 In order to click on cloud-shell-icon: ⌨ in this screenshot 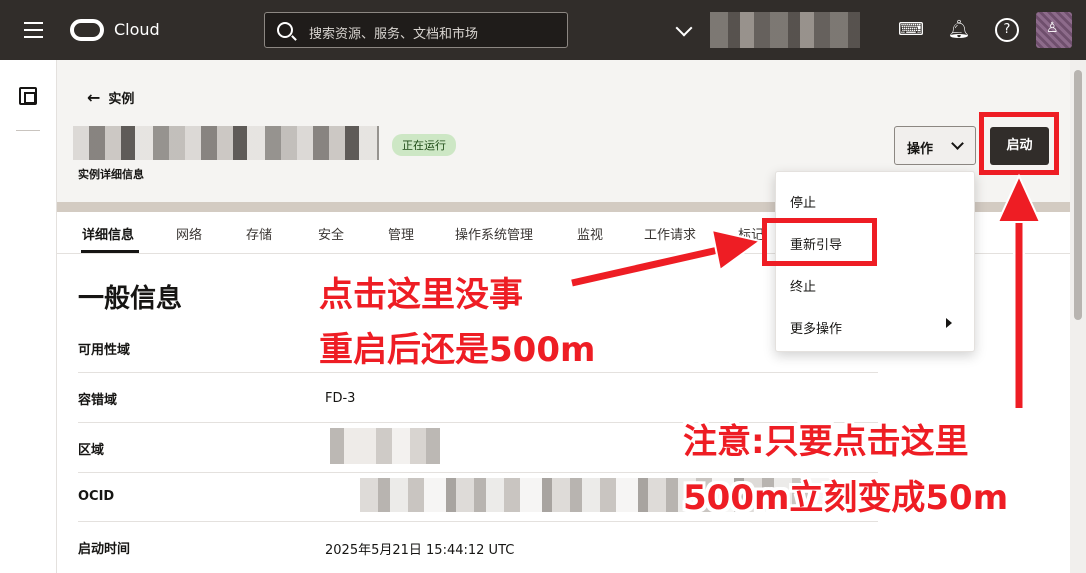, I will do `click(911, 30)`.